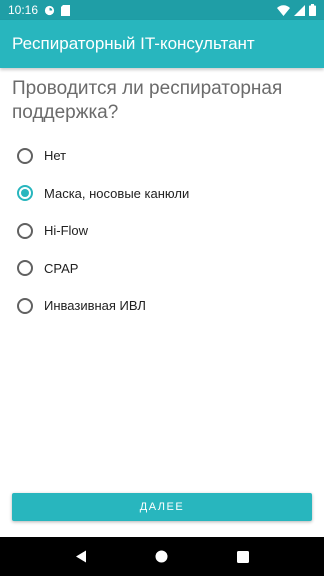 This screenshot has width=324, height=576. I want to click on app-title: Респираторный IT-консультант, so click(133, 43).